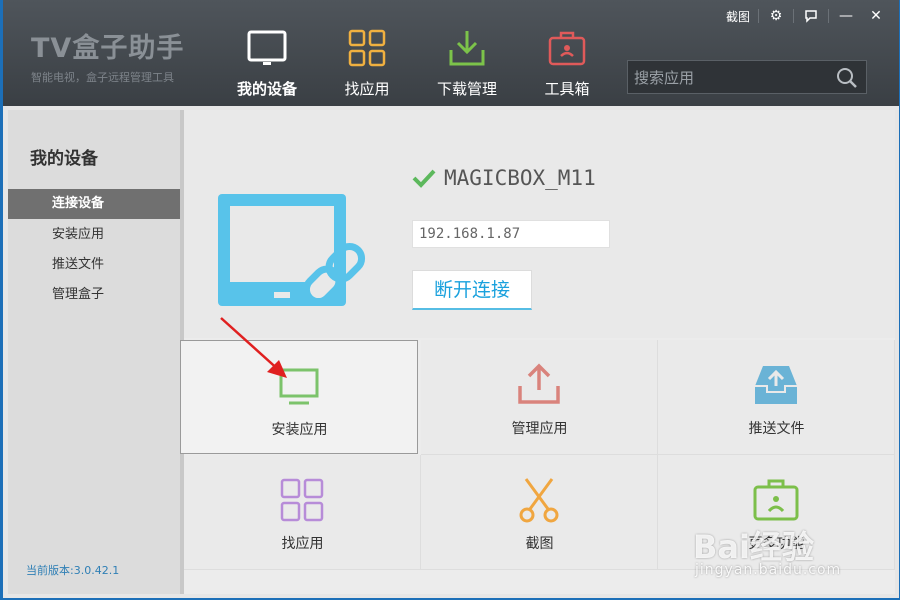 Image resolution: width=900 pixels, height=600 pixels. What do you see at coordinates (539, 544) in the screenshot?
I see `tile-label: 截图` at bounding box center [539, 544].